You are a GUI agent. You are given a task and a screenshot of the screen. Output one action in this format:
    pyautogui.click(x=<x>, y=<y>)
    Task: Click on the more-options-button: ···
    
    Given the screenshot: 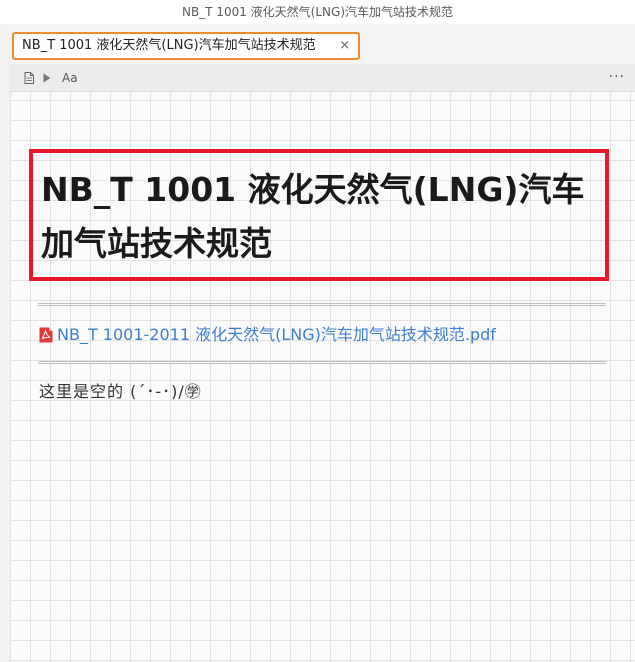 What is the action you would take?
    pyautogui.click(x=617, y=77)
    